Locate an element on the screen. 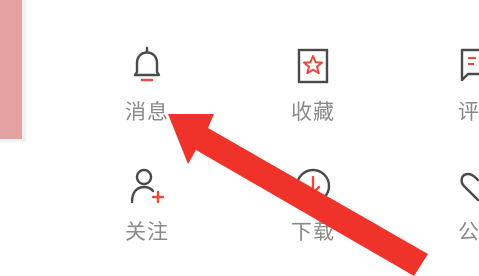 This screenshot has height=276, width=479. menu-item-label: 公 is located at coordinates (468, 232).